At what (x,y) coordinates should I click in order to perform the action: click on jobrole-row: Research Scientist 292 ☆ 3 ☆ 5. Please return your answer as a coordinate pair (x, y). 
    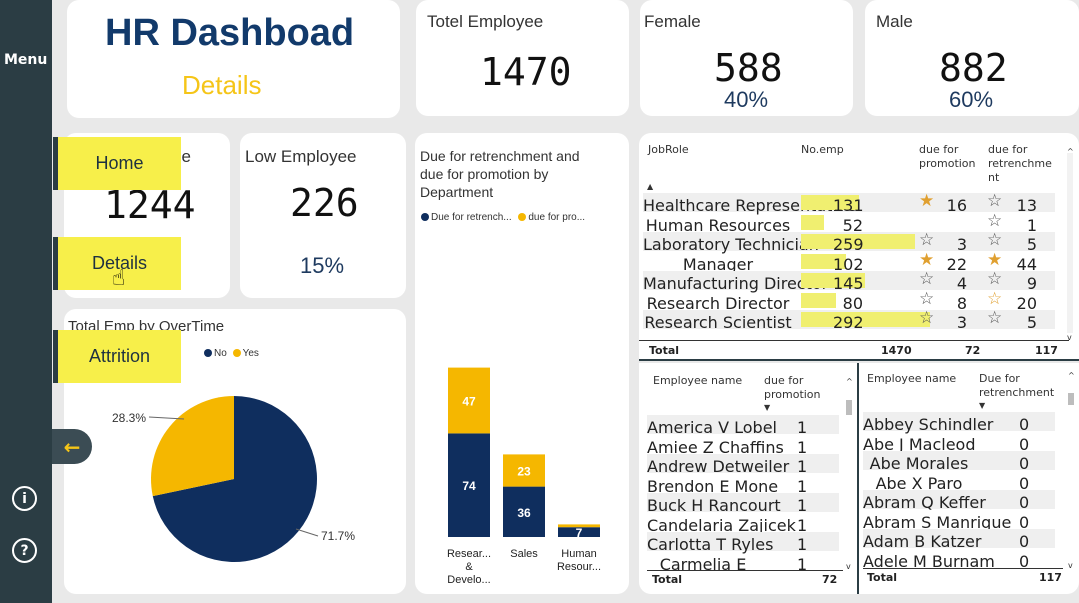
    Looking at the image, I should click on (849, 320).